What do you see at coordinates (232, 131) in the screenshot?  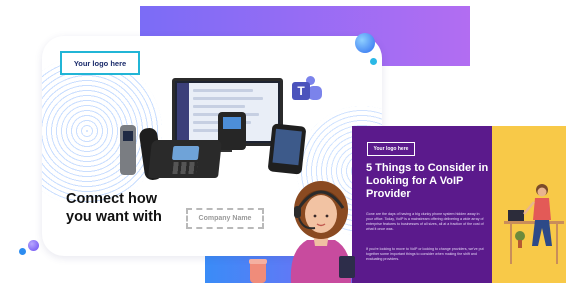 I see `ip-phone-image` at bounding box center [232, 131].